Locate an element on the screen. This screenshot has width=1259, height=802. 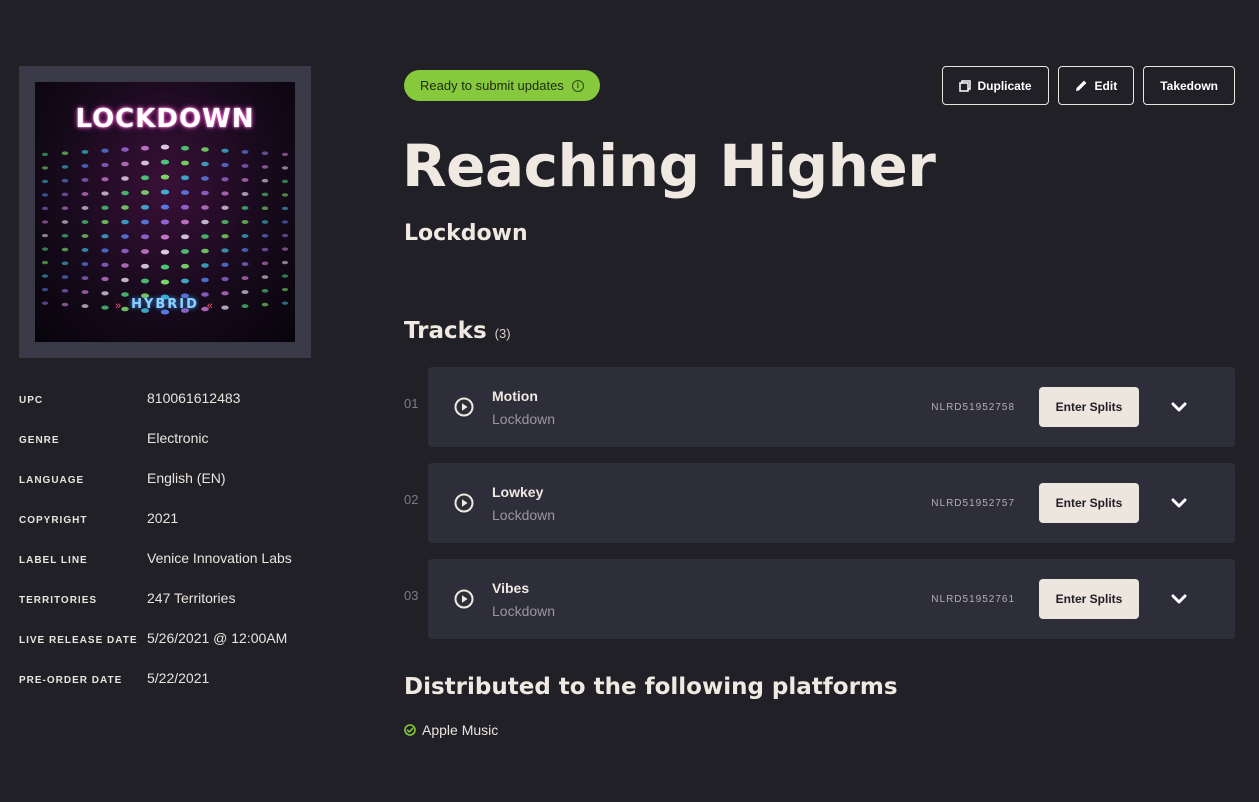
meta-row-upc: UPC 810061612483 is located at coordinates (189, 406).